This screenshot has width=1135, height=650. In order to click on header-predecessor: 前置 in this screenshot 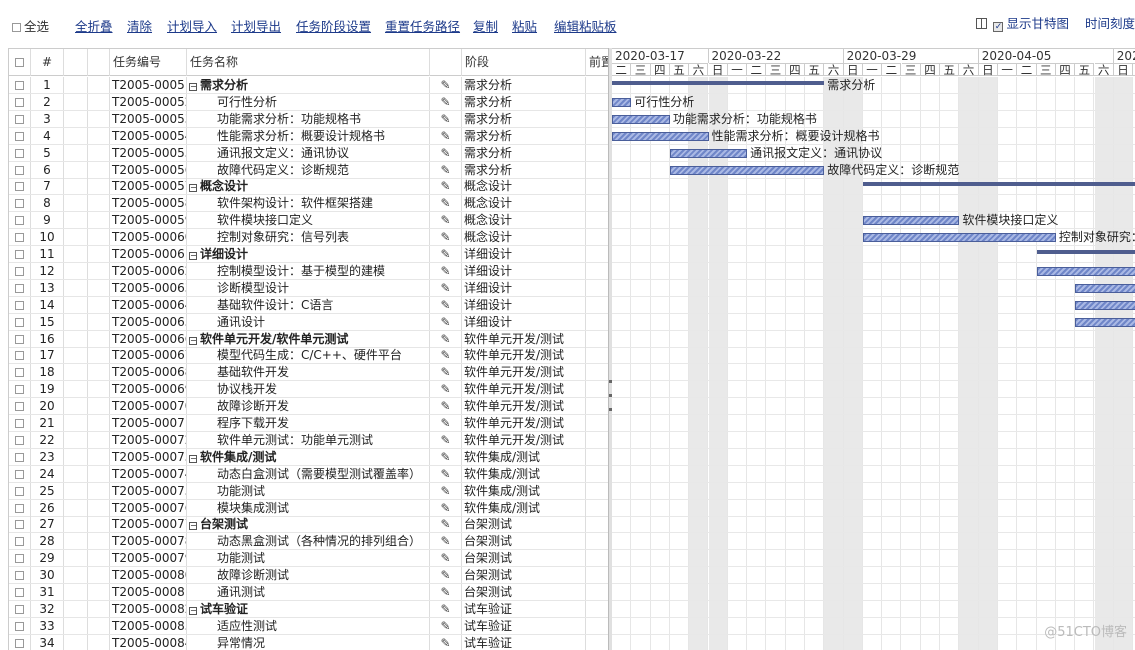, I will do `click(597, 62)`.